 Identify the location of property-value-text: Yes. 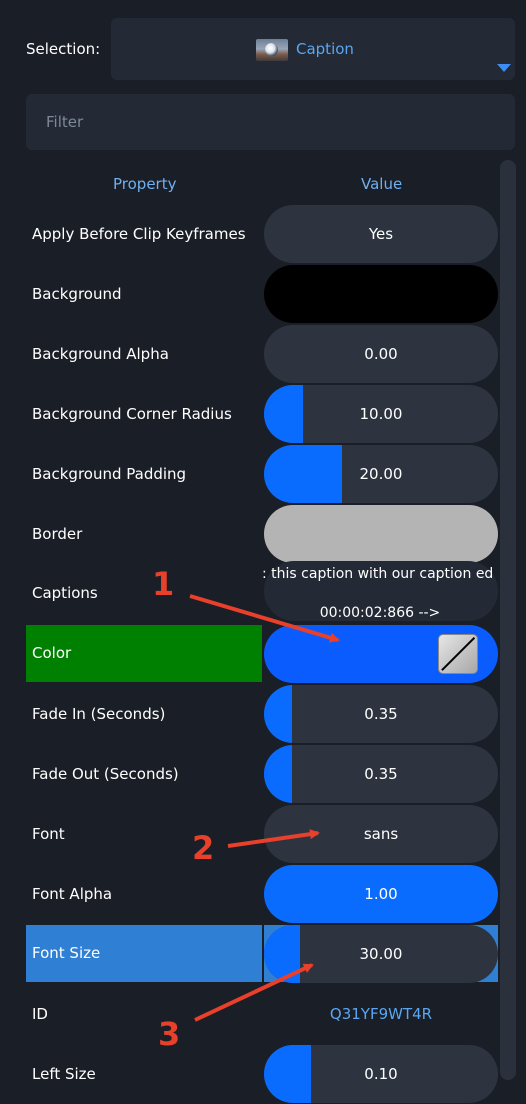
(381, 234).